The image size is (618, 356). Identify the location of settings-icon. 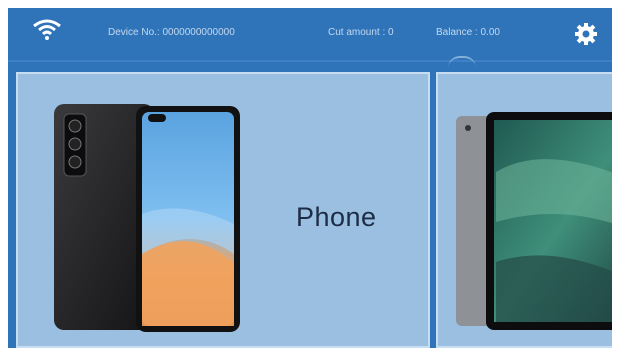
(586, 34).